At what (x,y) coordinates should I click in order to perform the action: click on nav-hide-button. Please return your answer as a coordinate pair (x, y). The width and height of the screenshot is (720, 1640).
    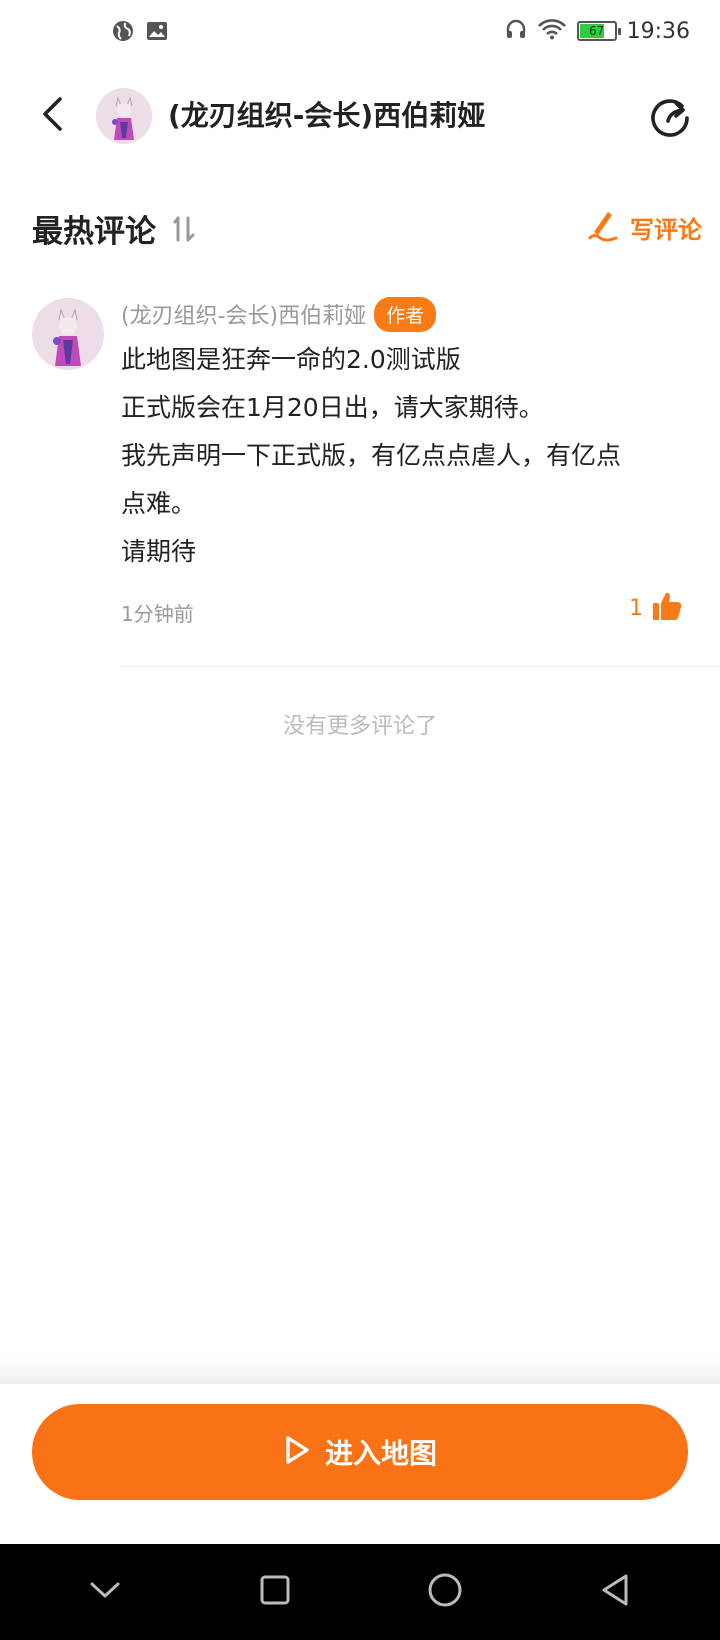
    Looking at the image, I should click on (105, 1592).